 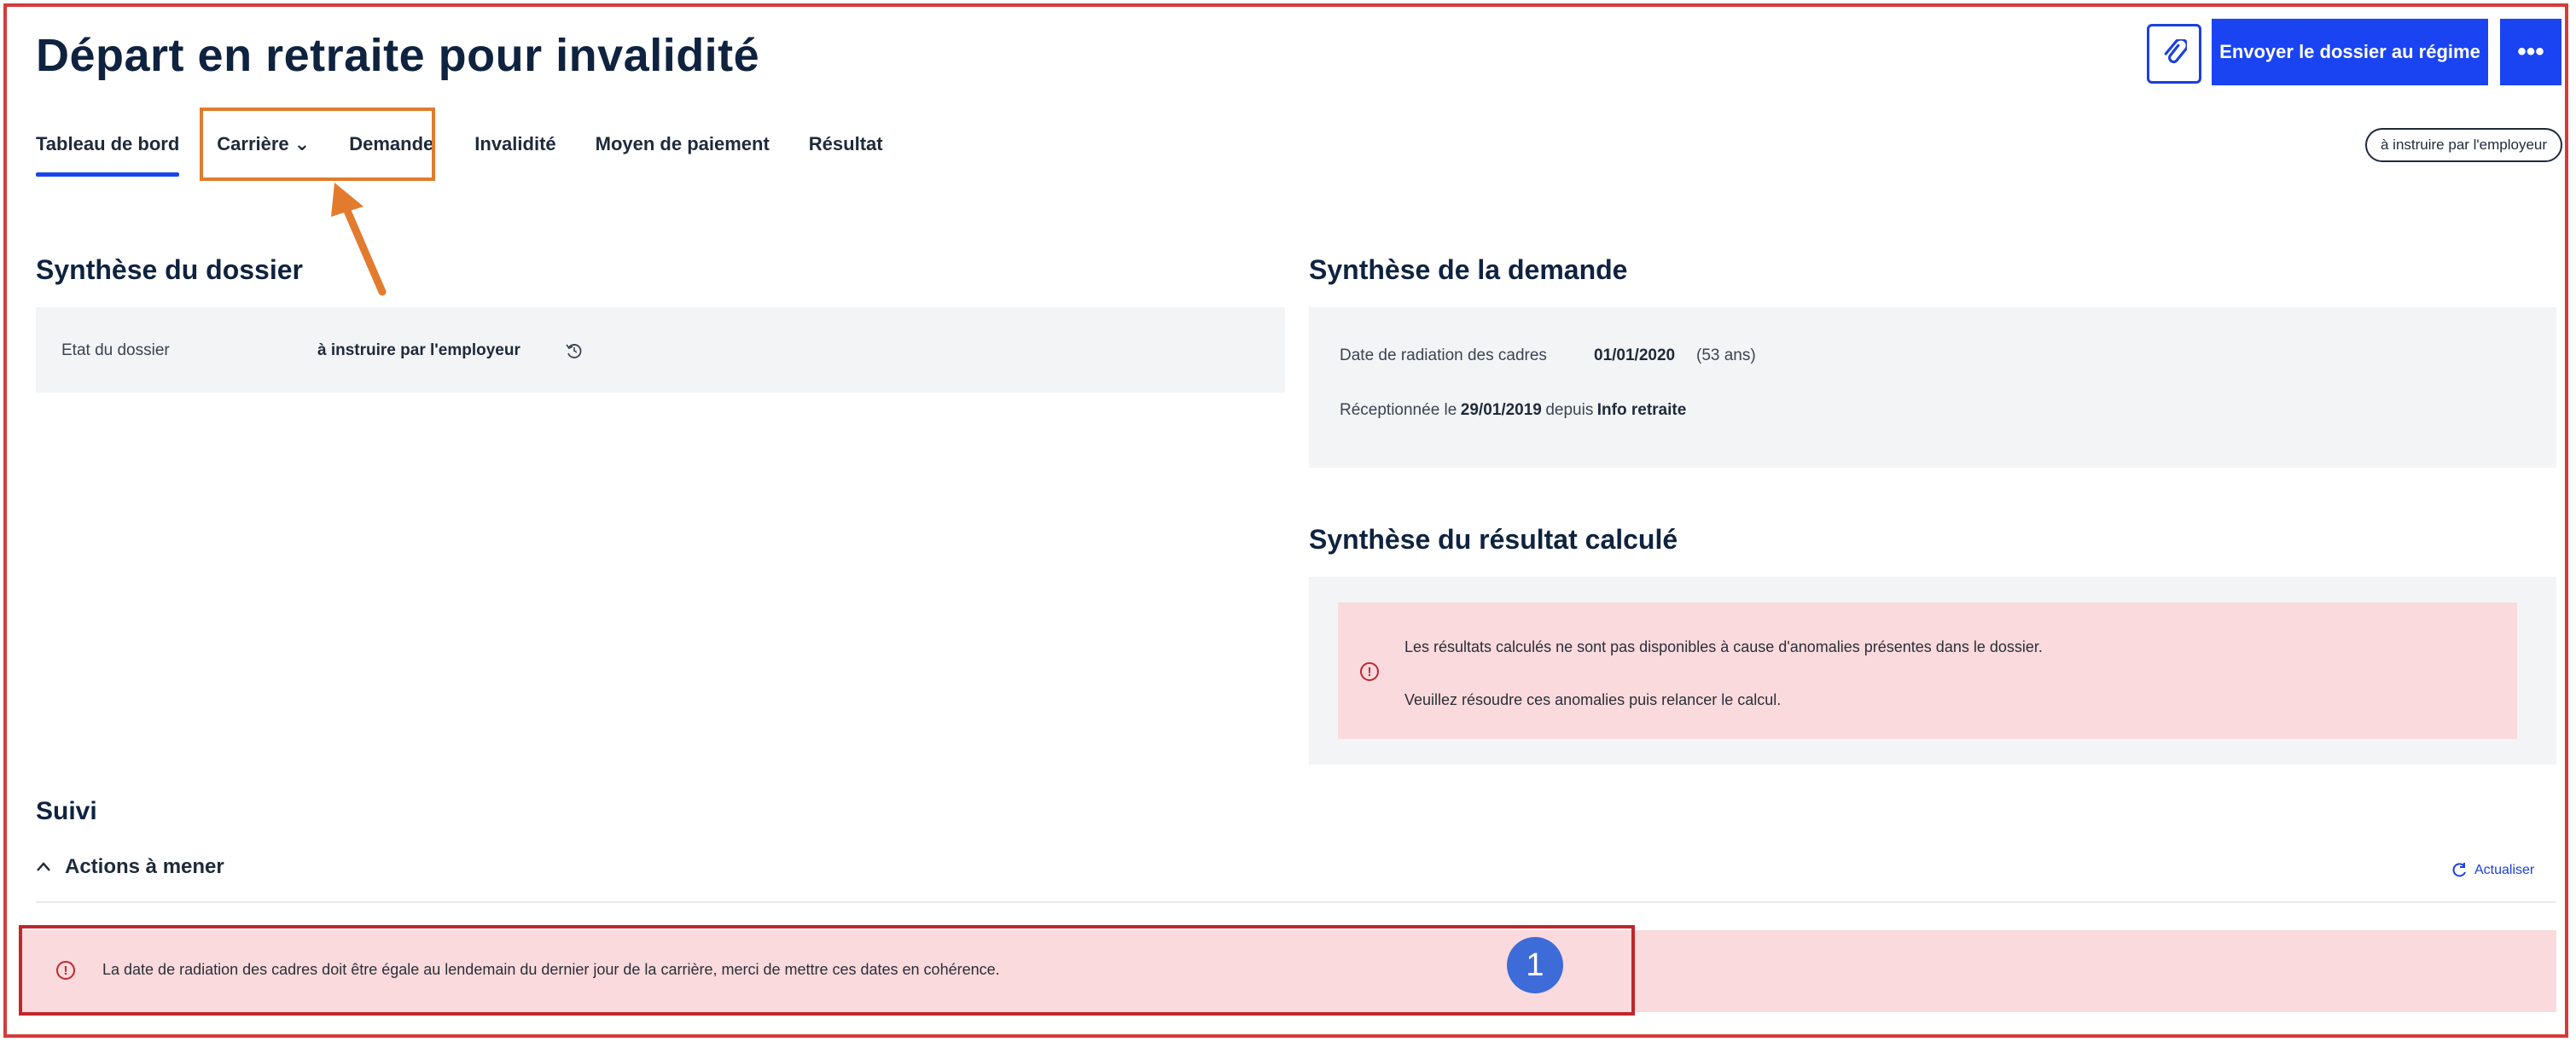 What do you see at coordinates (2530, 52) in the screenshot?
I see `more-actions-button: •••` at bounding box center [2530, 52].